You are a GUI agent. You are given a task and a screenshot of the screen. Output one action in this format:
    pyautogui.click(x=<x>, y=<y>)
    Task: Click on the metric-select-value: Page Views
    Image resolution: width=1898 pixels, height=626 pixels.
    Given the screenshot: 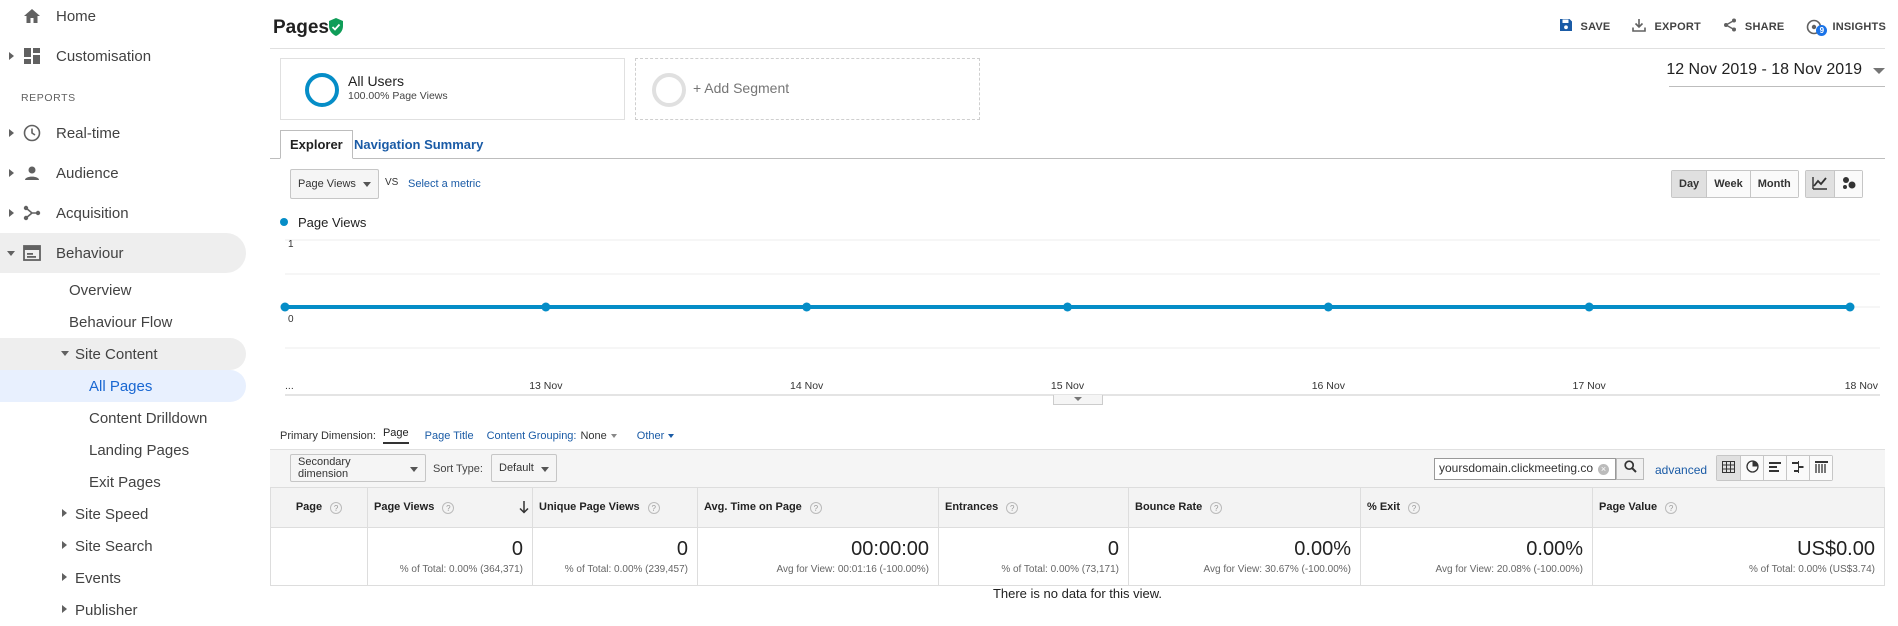 What is the action you would take?
    pyautogui.click(x=327, y=184)
    